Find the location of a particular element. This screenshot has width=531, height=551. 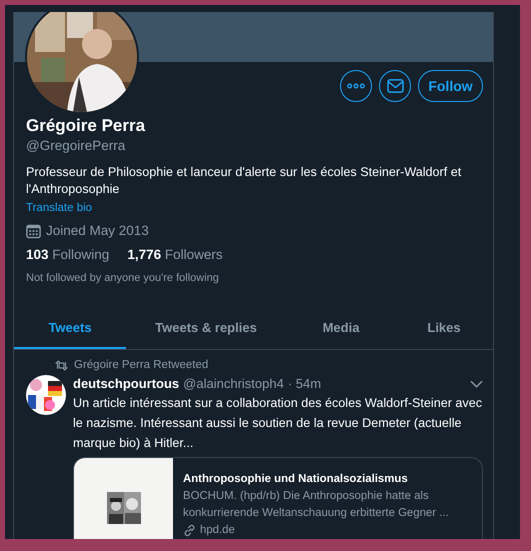

message-button is located at coordinates (395, 86).